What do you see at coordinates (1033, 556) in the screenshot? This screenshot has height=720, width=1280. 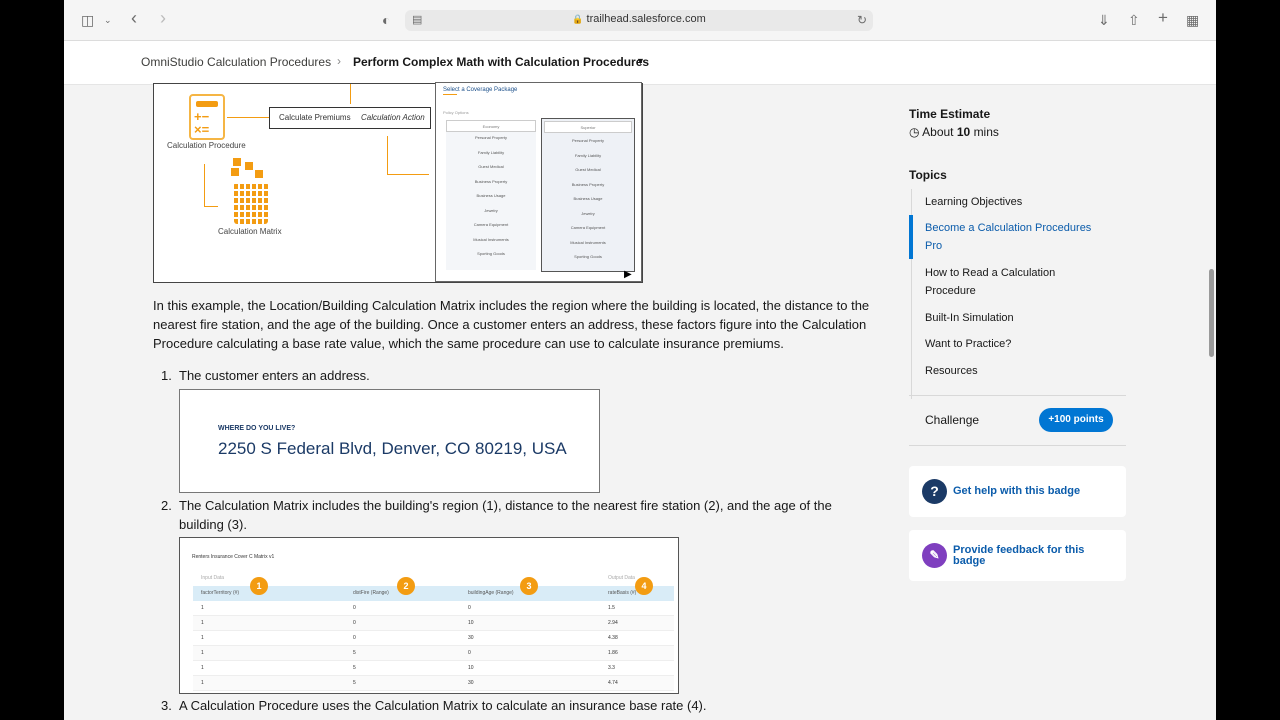 I see `feedback-link: Provide feedback for this badge` at bounding box center [1033, 556].